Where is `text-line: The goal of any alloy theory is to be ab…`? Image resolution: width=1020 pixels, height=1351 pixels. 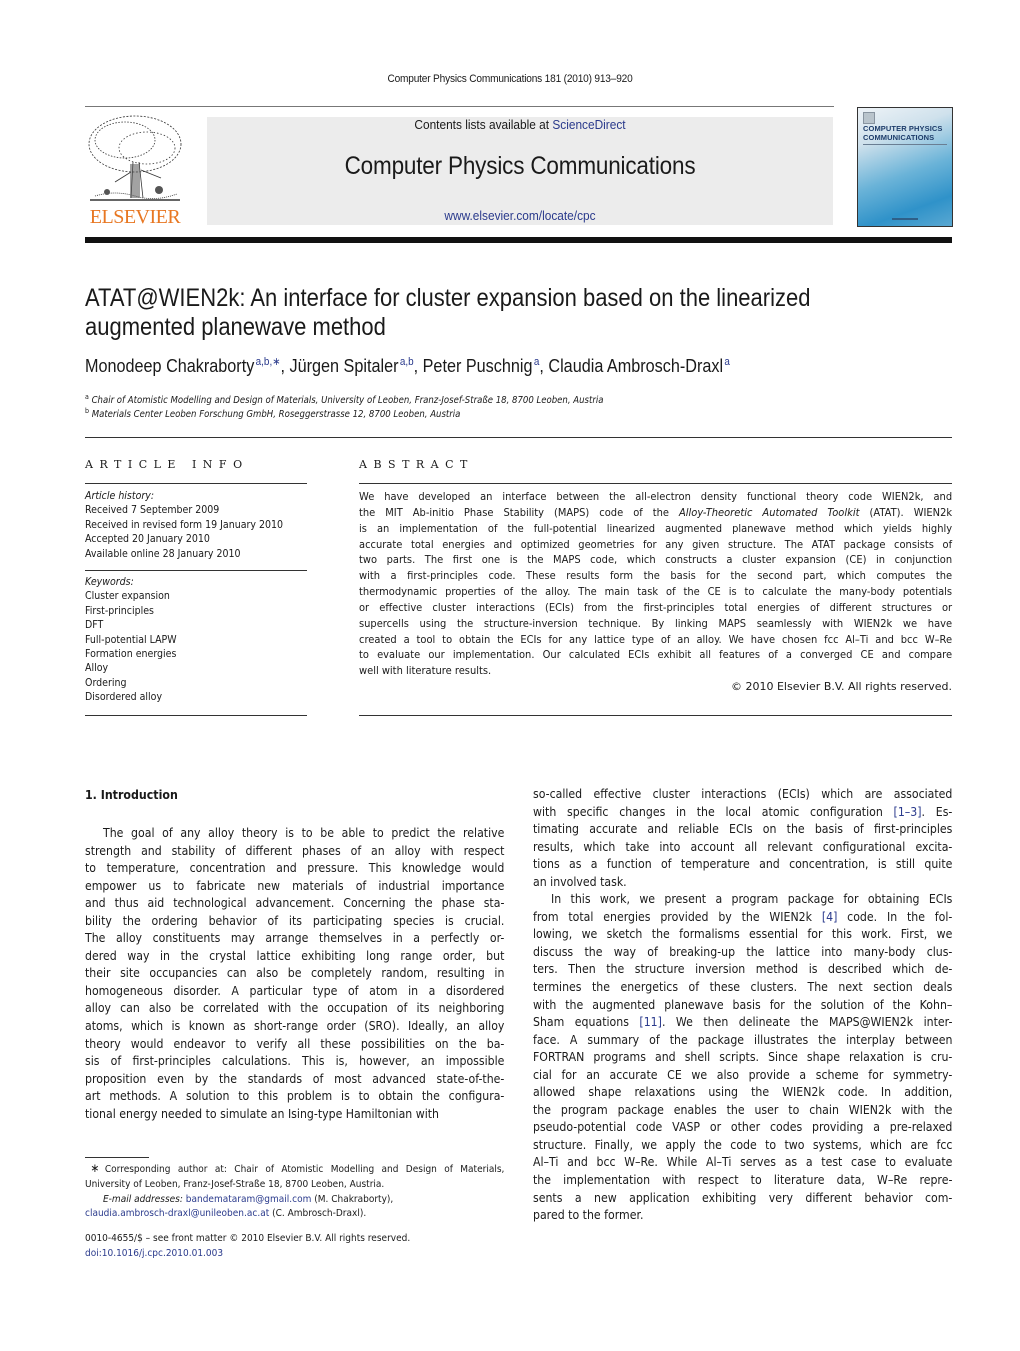 text-line: The goal of any alloy theory is to be ab… is located at coordinates (304, 833).